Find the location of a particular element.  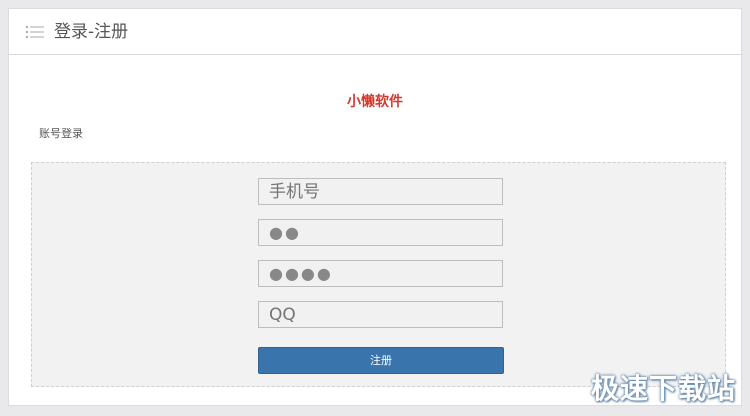

watermark: 极速下载站 is located at coordinates (663, 388).